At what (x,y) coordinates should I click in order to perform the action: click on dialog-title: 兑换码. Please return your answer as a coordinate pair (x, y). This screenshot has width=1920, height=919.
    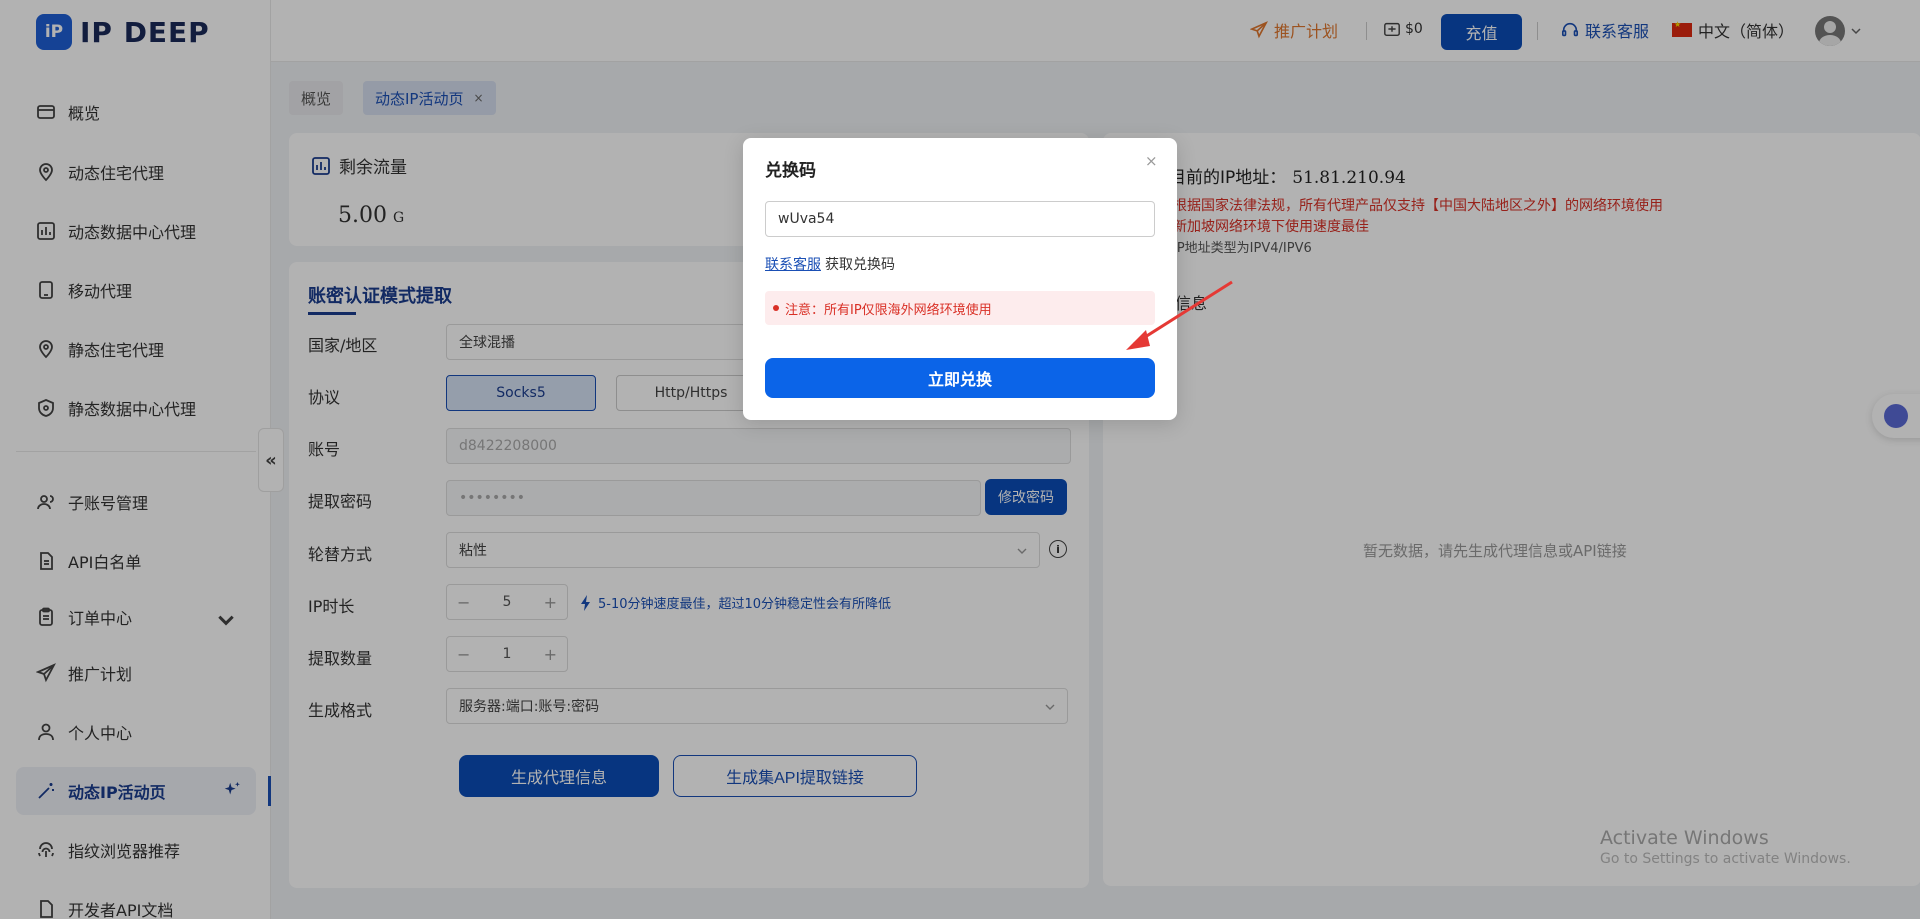
    Looking at the image, I should click on (790, 171).